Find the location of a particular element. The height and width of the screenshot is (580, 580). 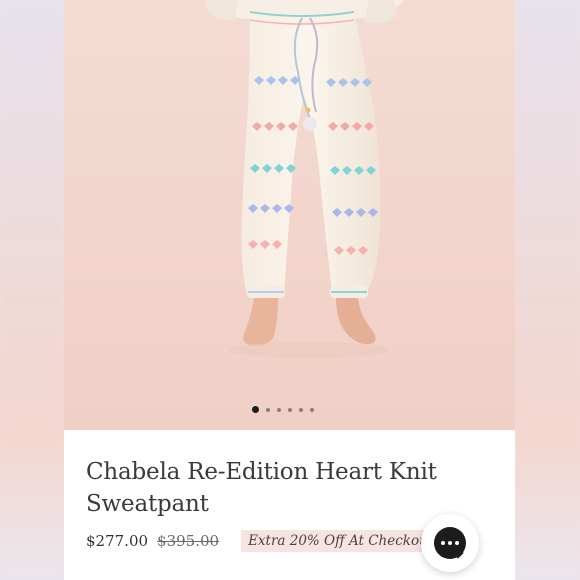

chat-button is located at coordinates (450, 543).